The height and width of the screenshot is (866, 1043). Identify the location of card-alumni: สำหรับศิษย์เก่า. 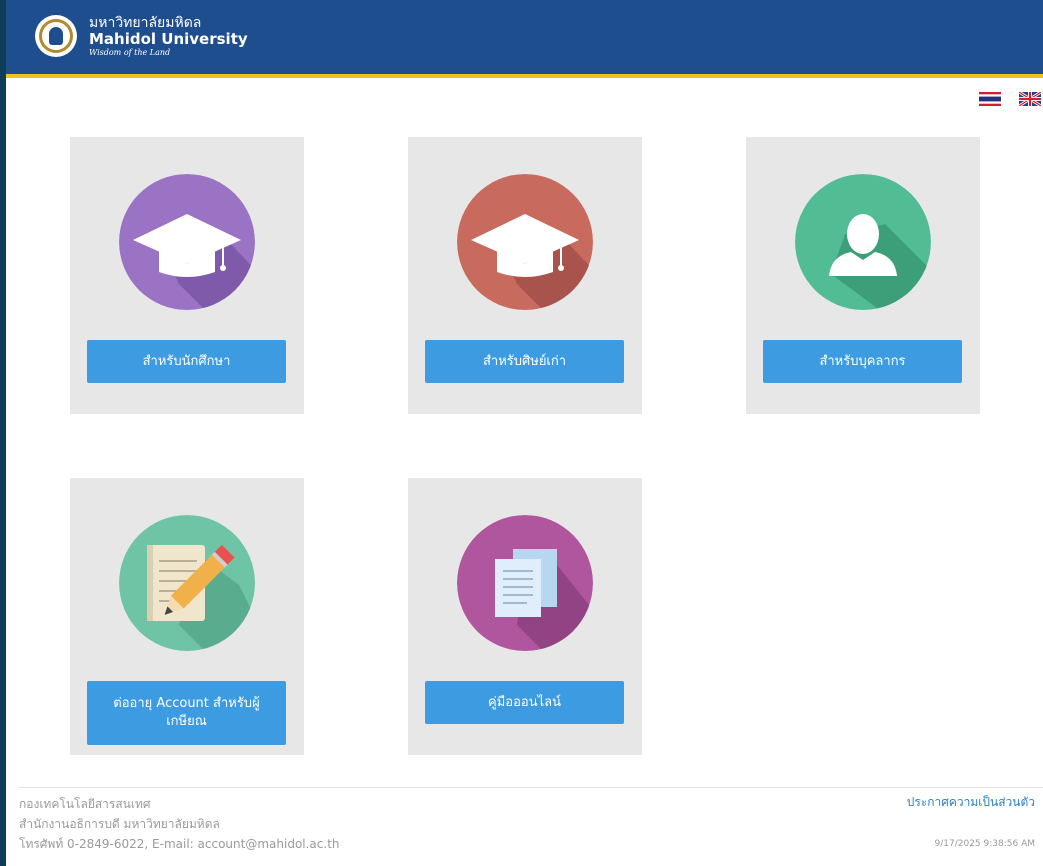
(525, 275).